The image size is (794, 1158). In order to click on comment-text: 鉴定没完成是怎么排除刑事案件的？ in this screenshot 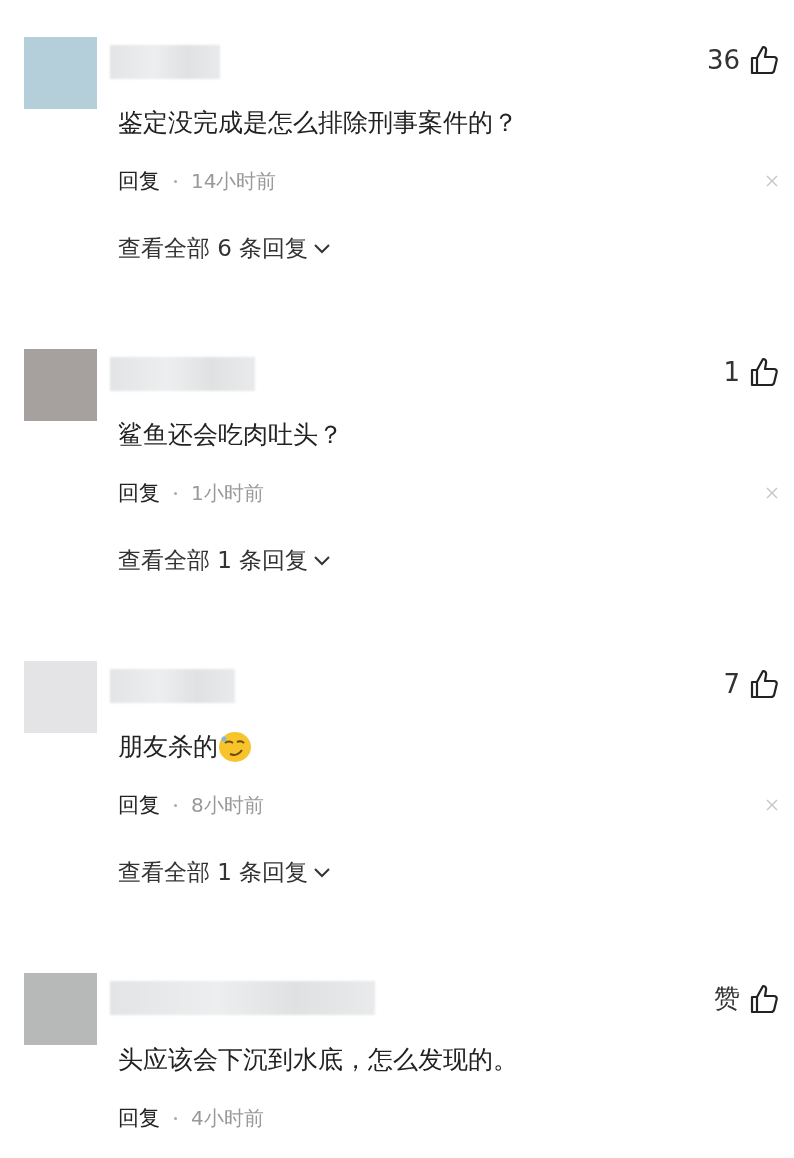, I will do `click(318, 123)`.